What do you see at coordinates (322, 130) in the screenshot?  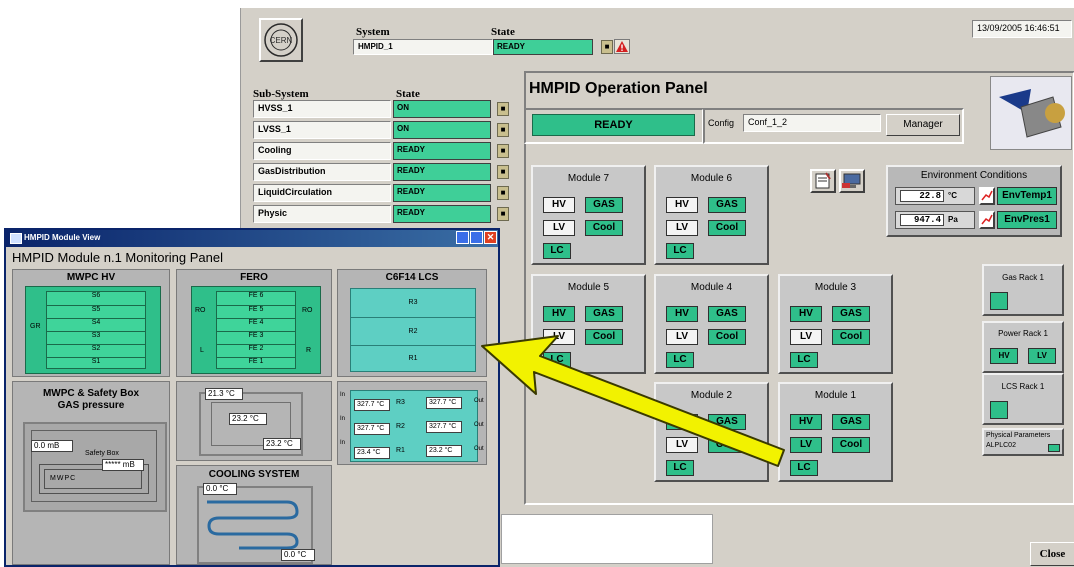 I see `subsystem-name: LVSS_1` at bounding box center [322, 130].